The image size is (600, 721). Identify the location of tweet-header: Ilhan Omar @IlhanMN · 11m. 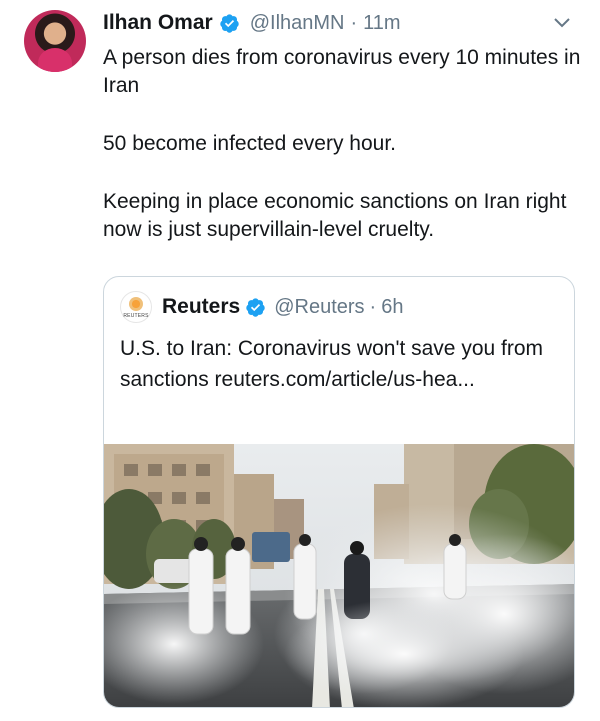
(252, 23).